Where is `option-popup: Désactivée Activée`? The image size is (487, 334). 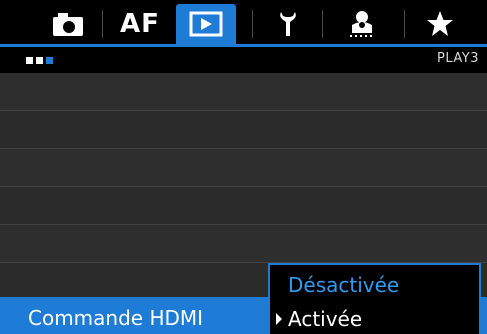 option-popup: Désactivée Activée is located at coordinates (374, 298).